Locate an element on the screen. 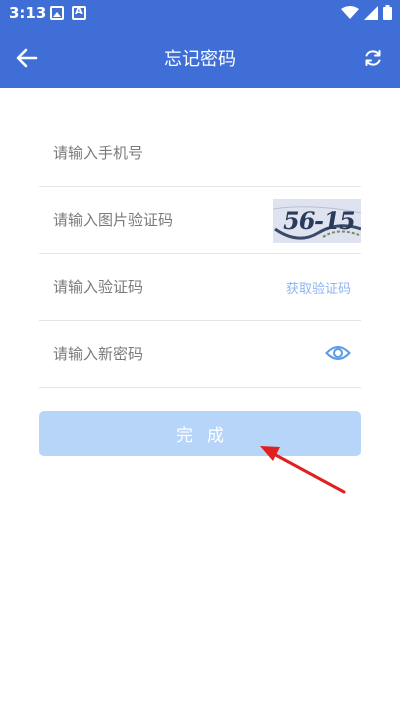  image-captcha-input is located at coordinates (153, 220).